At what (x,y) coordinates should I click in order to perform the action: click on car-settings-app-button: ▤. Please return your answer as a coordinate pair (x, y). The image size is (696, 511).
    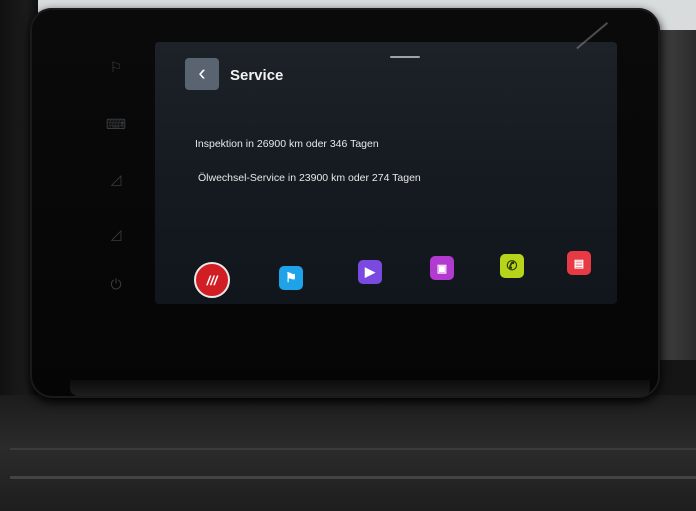
    Looking at the image, I should click on (579, 263).